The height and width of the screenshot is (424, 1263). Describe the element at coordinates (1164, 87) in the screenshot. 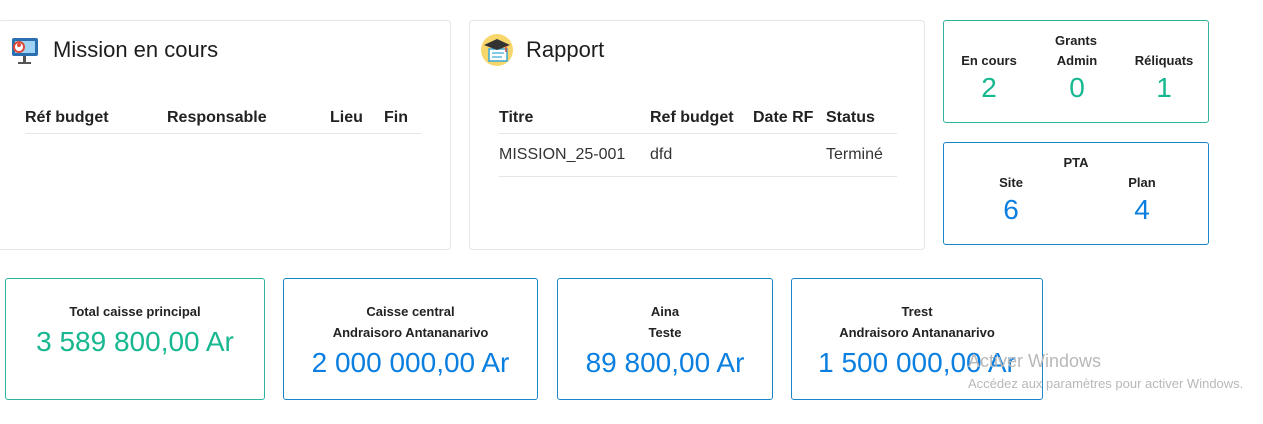

I see `grants-reliquats-value: 1` at that location.